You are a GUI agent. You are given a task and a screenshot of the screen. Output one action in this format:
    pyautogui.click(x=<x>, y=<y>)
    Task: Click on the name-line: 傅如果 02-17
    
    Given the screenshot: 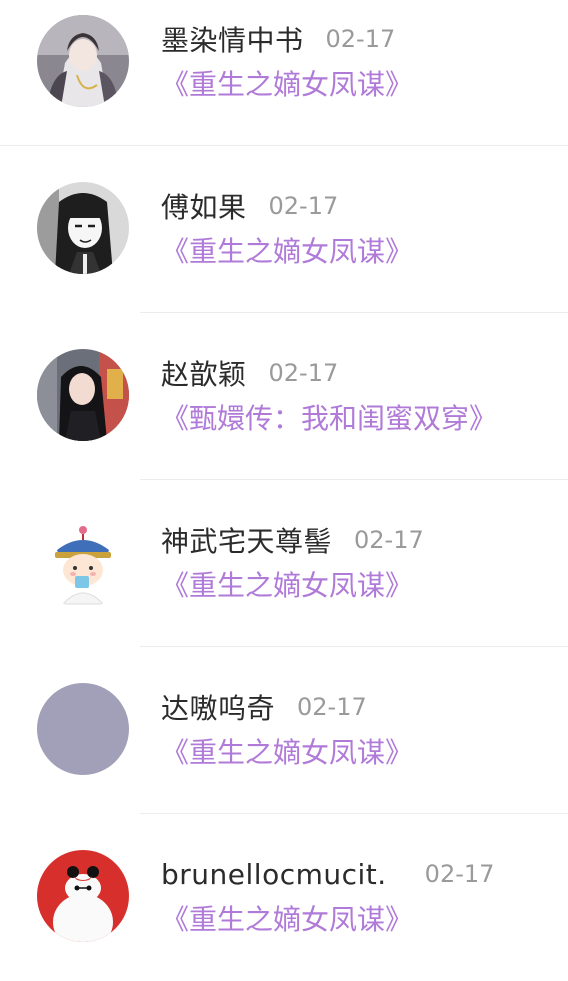 What is the action you would take?
    pyautogui.click(x=249, y=206)
    